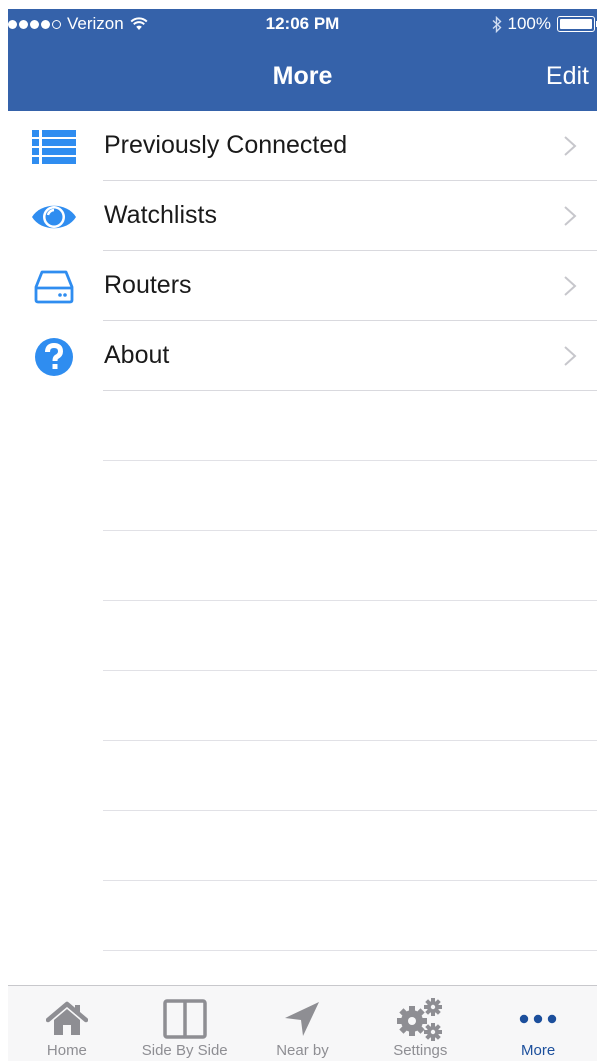  I want to click on tab-label: Settings, so click(420, 1050).